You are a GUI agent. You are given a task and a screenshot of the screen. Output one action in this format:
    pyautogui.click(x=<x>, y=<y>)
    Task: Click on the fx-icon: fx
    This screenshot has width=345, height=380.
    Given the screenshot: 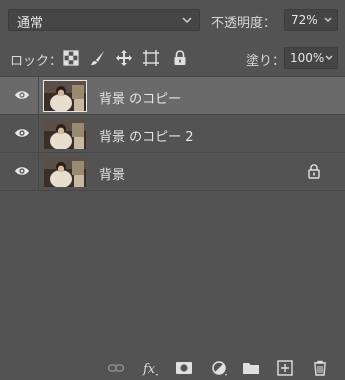 What is the action you would take?
    pyautogui.click(x=151, y=368)
    